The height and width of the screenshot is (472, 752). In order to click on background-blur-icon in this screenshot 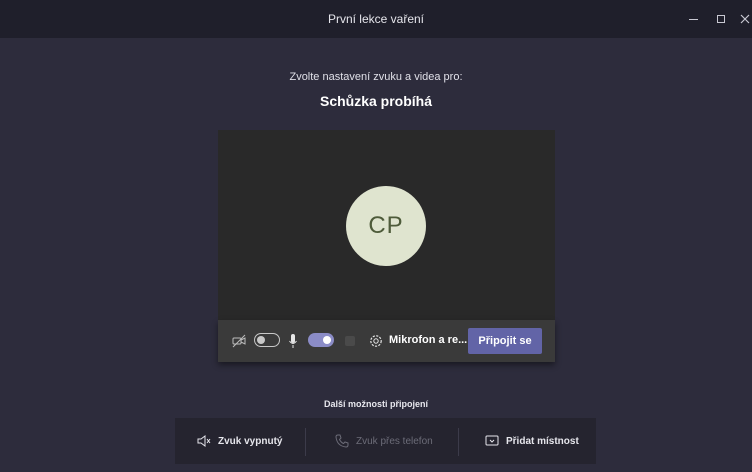, I will do `click(350, 341)`.